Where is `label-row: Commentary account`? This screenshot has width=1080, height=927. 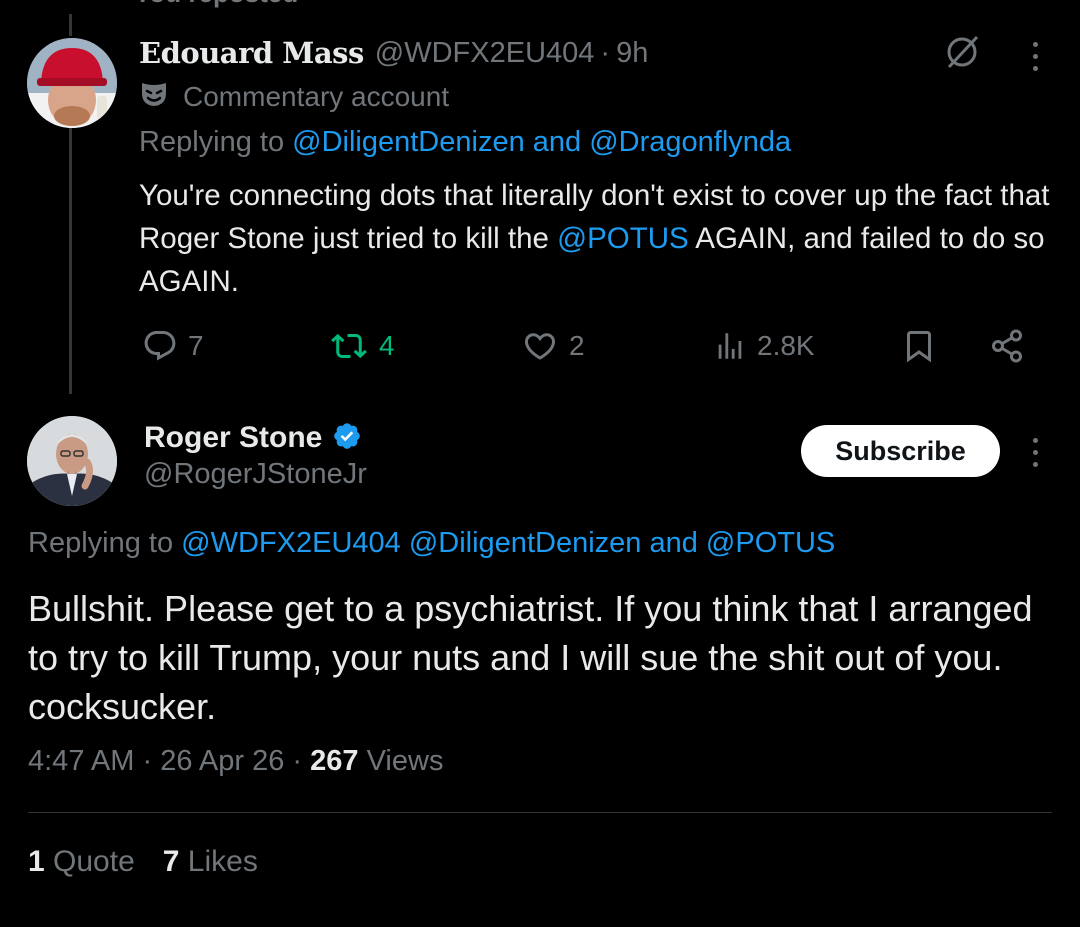
label-row: Commentary account is located at coordinates (294, 97).